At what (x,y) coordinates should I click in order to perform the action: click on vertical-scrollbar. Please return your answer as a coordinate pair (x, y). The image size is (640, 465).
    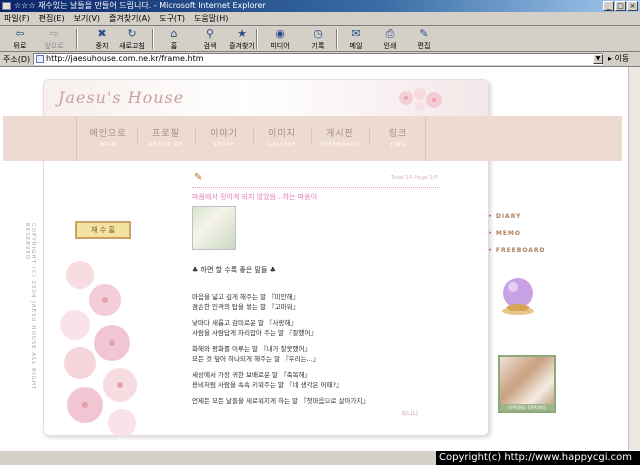
    Looking at the image, I should click on (634, 258).